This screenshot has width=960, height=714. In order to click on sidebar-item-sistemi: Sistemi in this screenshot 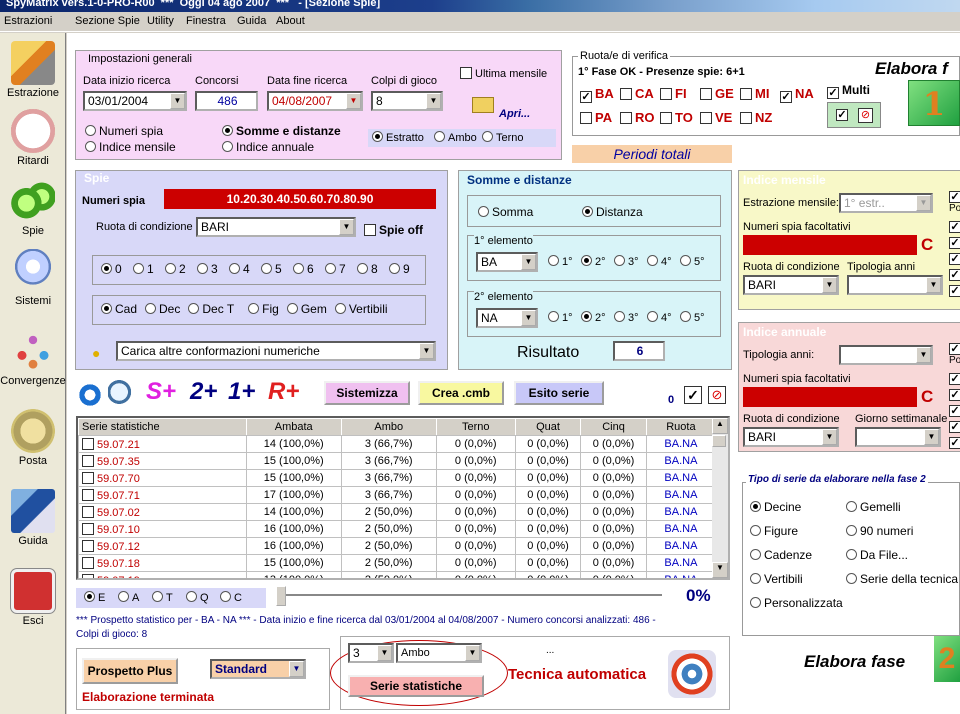, I will do `click(33, 278)`.